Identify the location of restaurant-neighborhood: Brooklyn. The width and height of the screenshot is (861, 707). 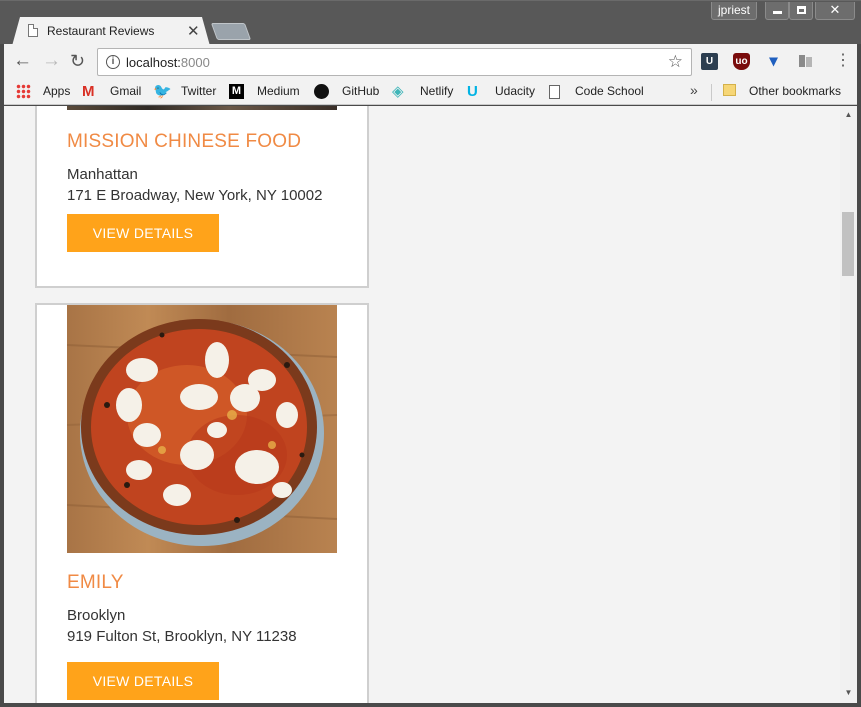
(96, 615).